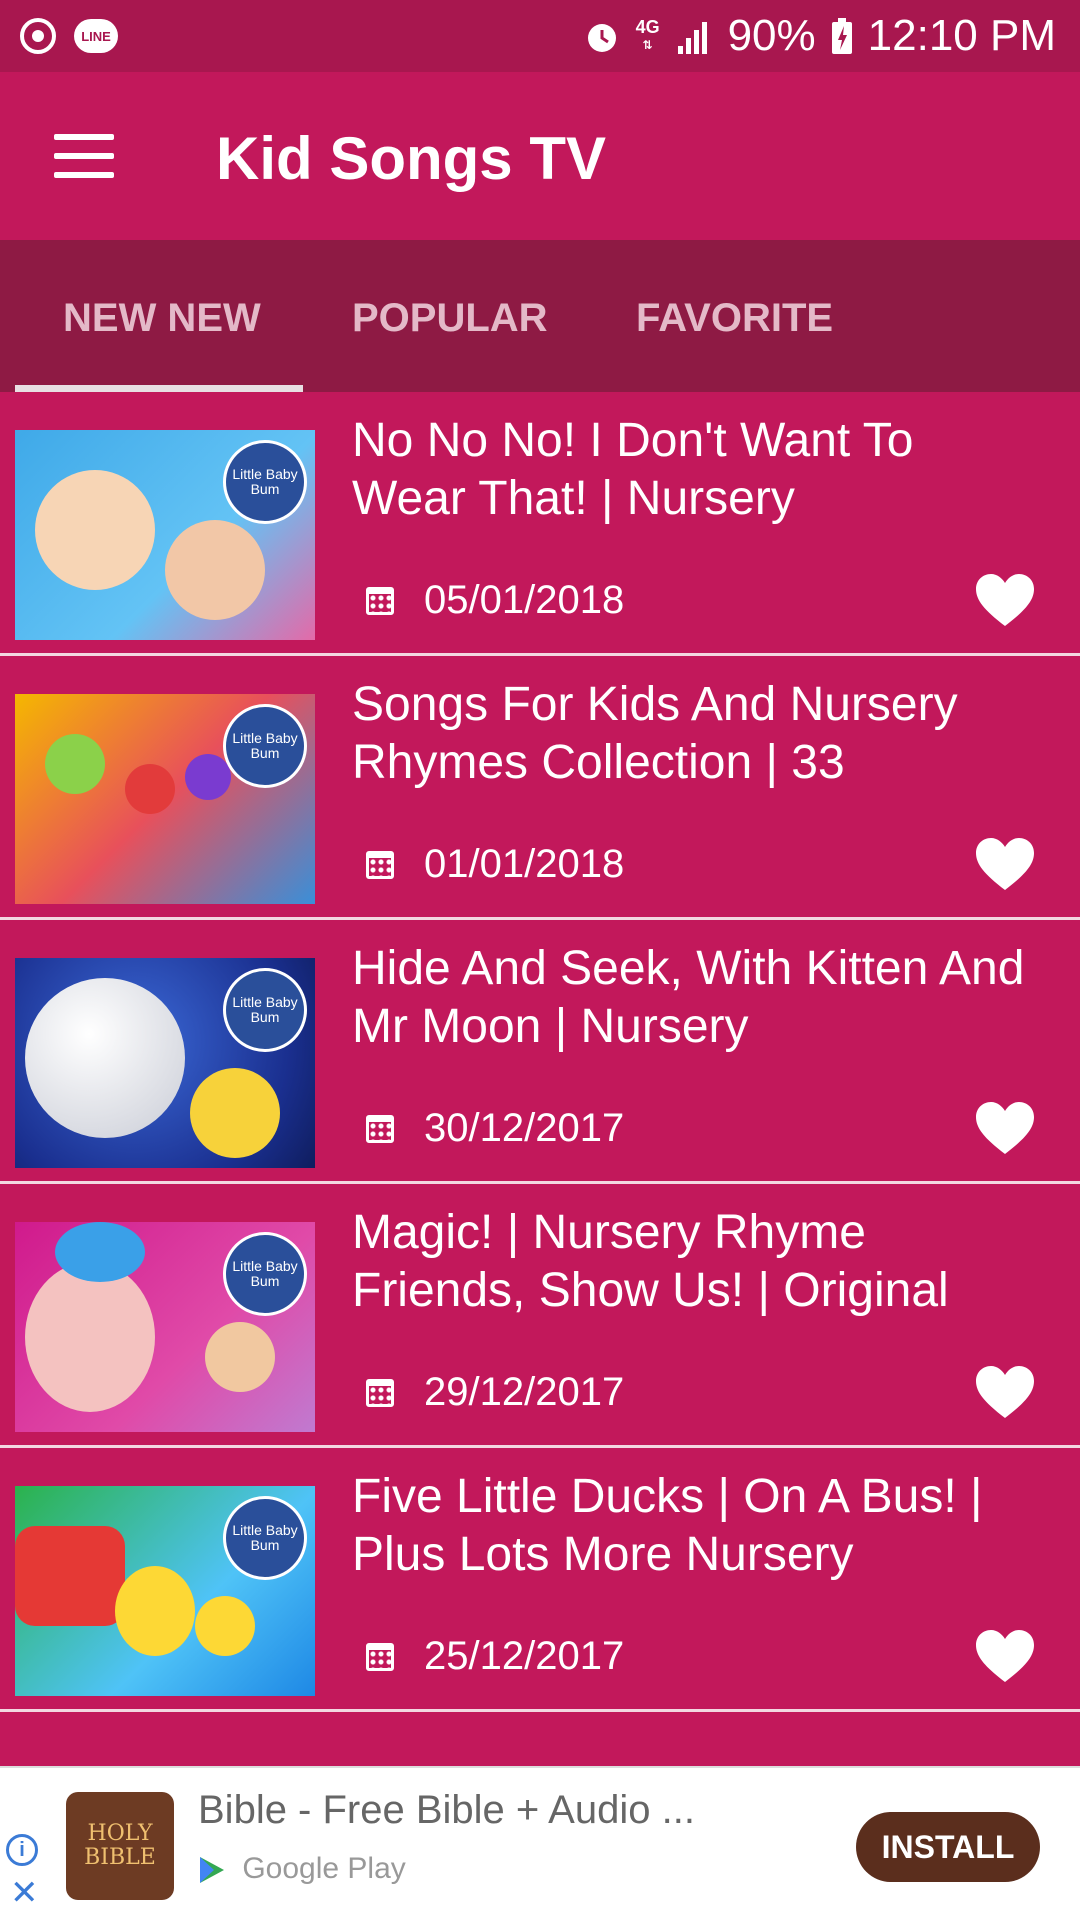 The height and width of the screenshot is (1922, 1080). Describe the element at coordinates (38, 36) in the screenshot. I see `sync-icon` at that location.